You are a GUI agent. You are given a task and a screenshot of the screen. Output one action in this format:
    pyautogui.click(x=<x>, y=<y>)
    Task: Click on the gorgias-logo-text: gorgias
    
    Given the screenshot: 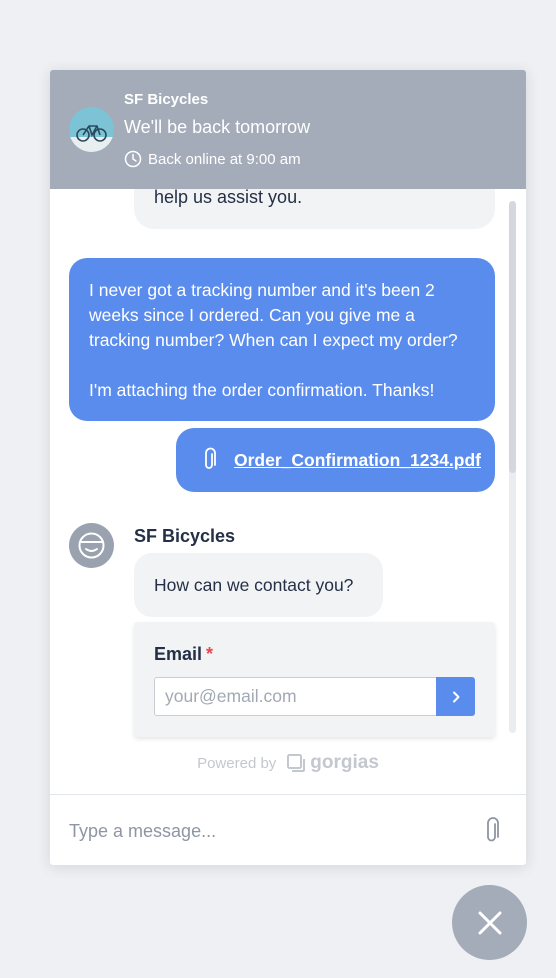 What is the action you would take?
    pyautogui.click(x=344, y=762)
    